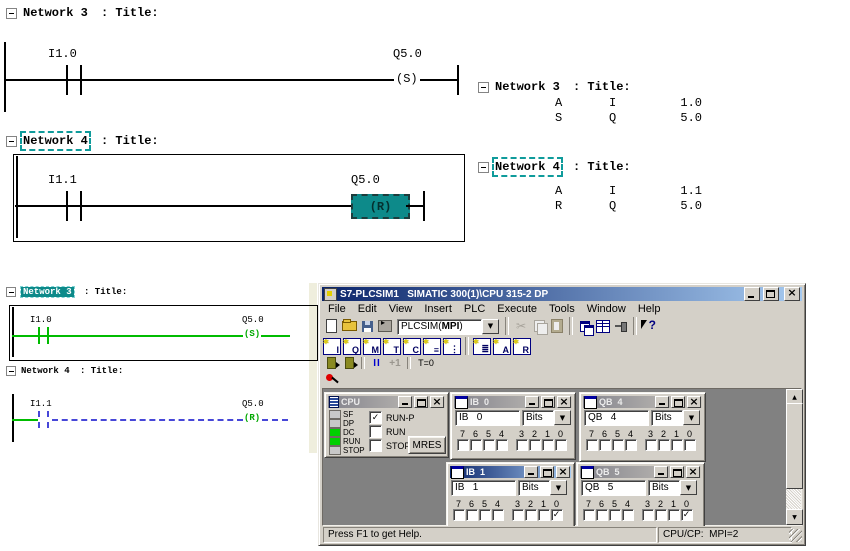 The image size is (850, 551). Describe the element at coordinates (621, 326) in the screenshot. I see `pushpin-icon` at that location.